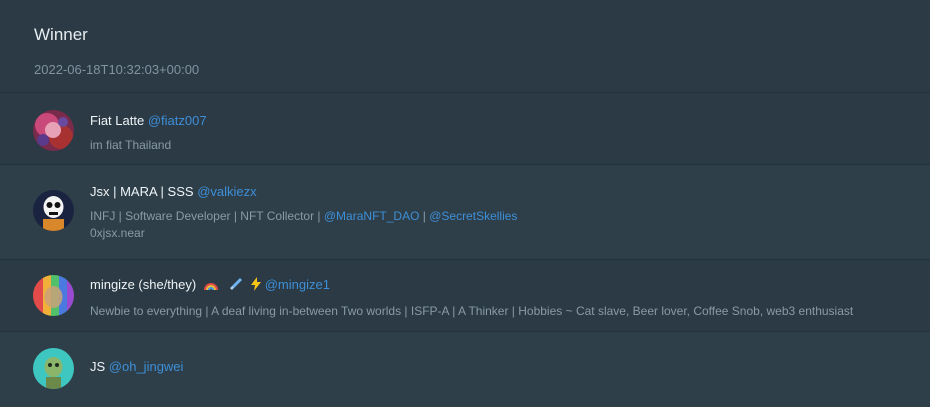  What do you see at coordinates (117, 233) in the screenshot?
I see `user-bio-line: 0xjsx.near` at bounding box center [117, 233].